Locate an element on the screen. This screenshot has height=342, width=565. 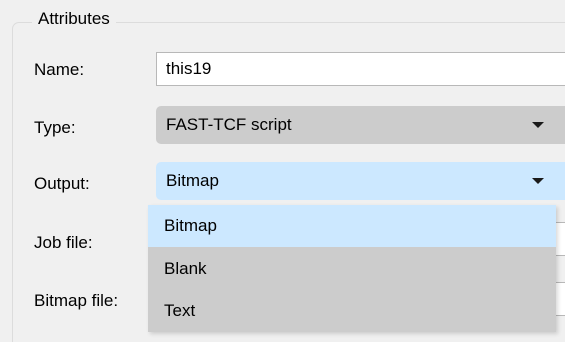
output-combobox-value: Bitmap is located at coordinates (192, 180).